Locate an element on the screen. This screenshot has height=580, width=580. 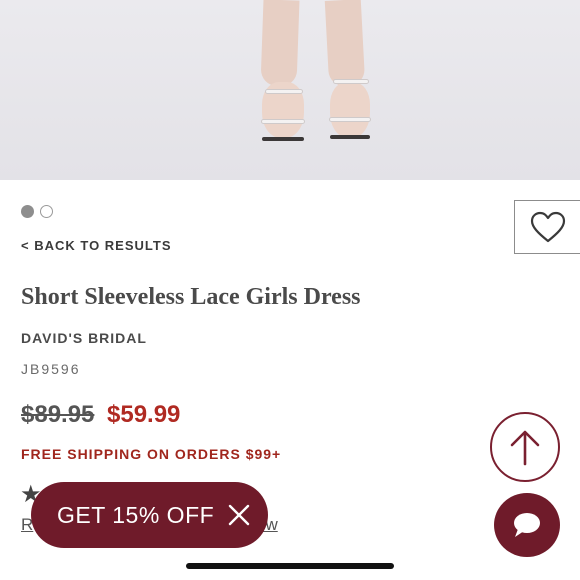
gallery-dot is located at coordinates (46, 211).